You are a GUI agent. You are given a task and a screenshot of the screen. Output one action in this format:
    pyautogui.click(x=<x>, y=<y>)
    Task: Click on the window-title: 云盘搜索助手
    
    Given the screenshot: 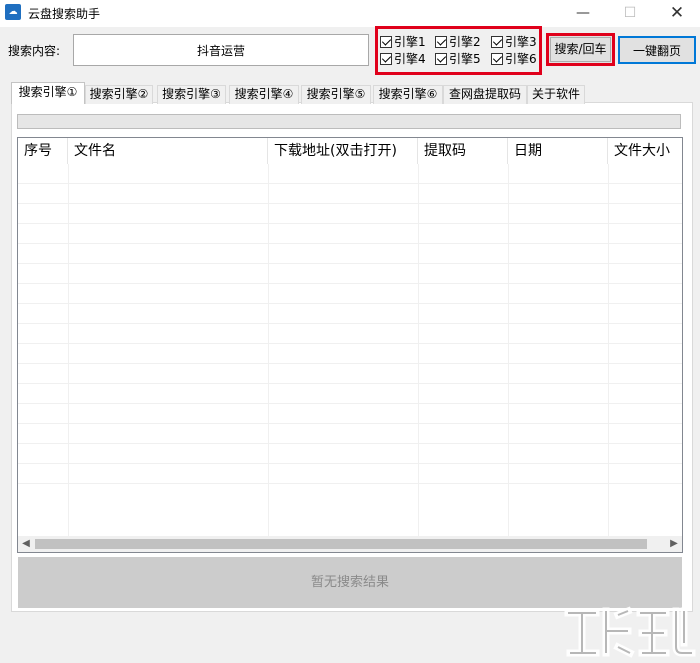 What is the action you would take?
    pyautogui.click(x=64, y=14)
    